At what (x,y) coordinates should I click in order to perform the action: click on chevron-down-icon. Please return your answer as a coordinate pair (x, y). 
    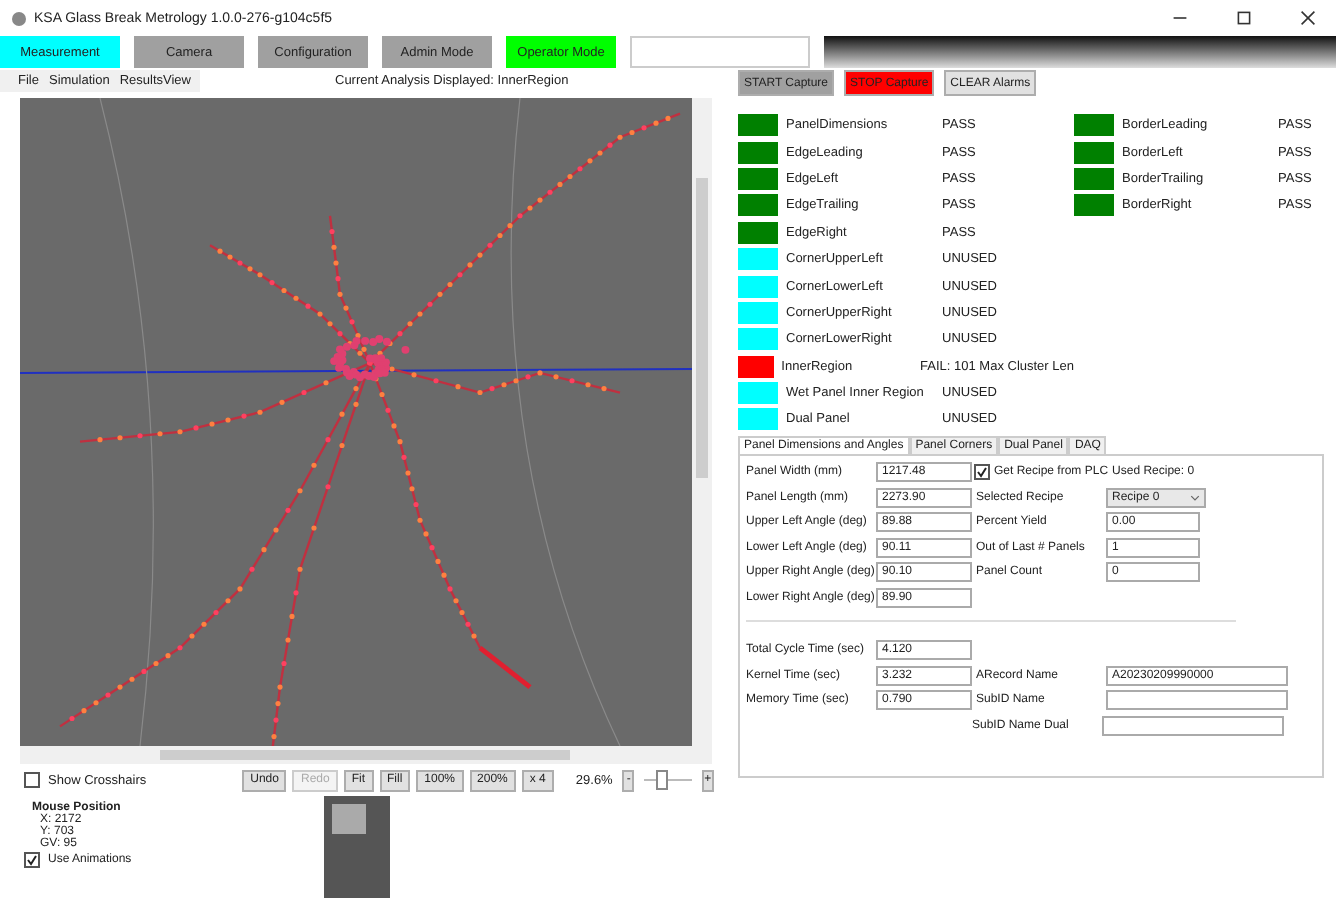
    Looking at the image, I should click on (1195, 497).